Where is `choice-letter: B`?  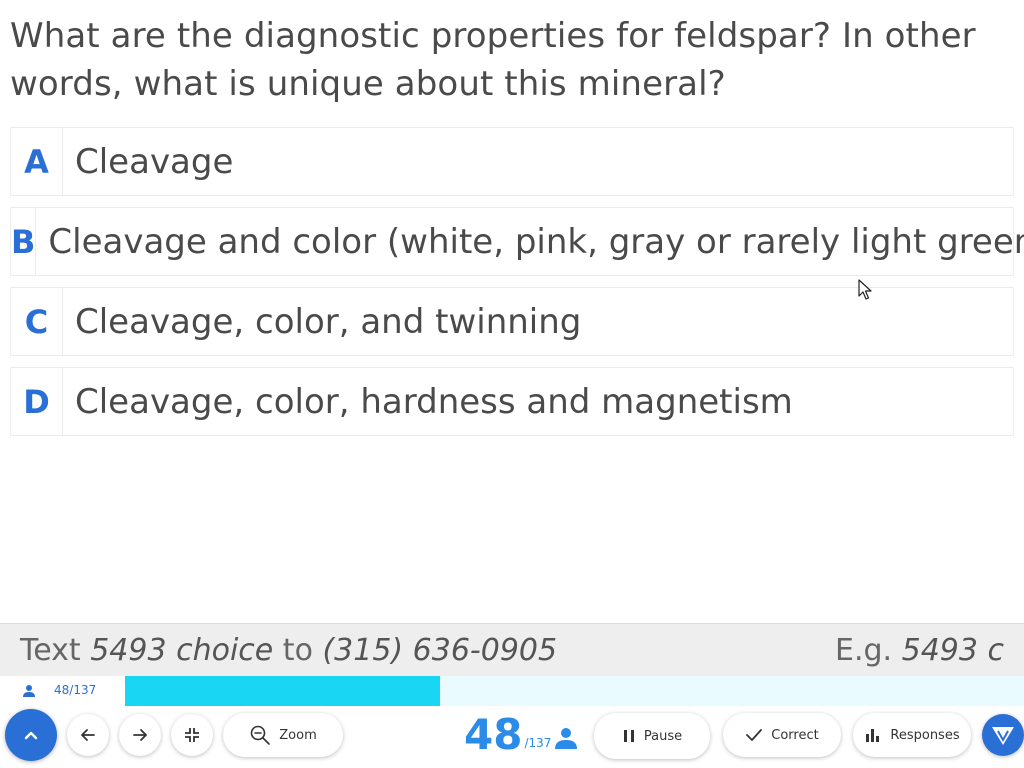
choice-letter: B is located at coordinates (24, 241).